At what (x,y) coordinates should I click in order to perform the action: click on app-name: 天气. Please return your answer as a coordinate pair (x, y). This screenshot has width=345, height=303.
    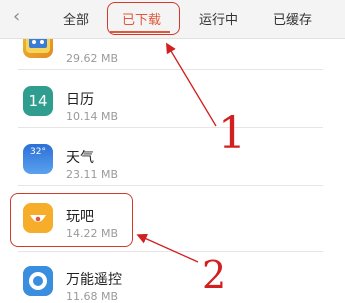
    Looking at the image, I should click on (80, 158).